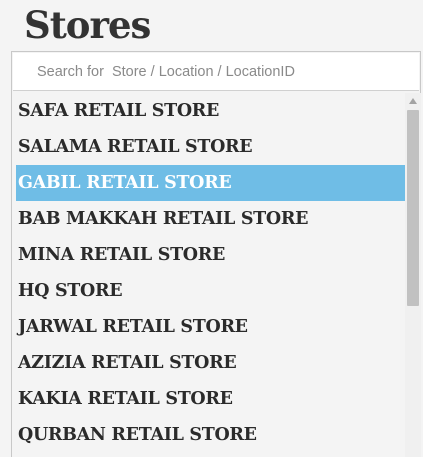 Image resolution: width=423 pixels, height=457 pixels. Describe the element at coordinates (211, 435) in the screenshot. I see `list-item: QURBAN RETAIL STORE` at that location.